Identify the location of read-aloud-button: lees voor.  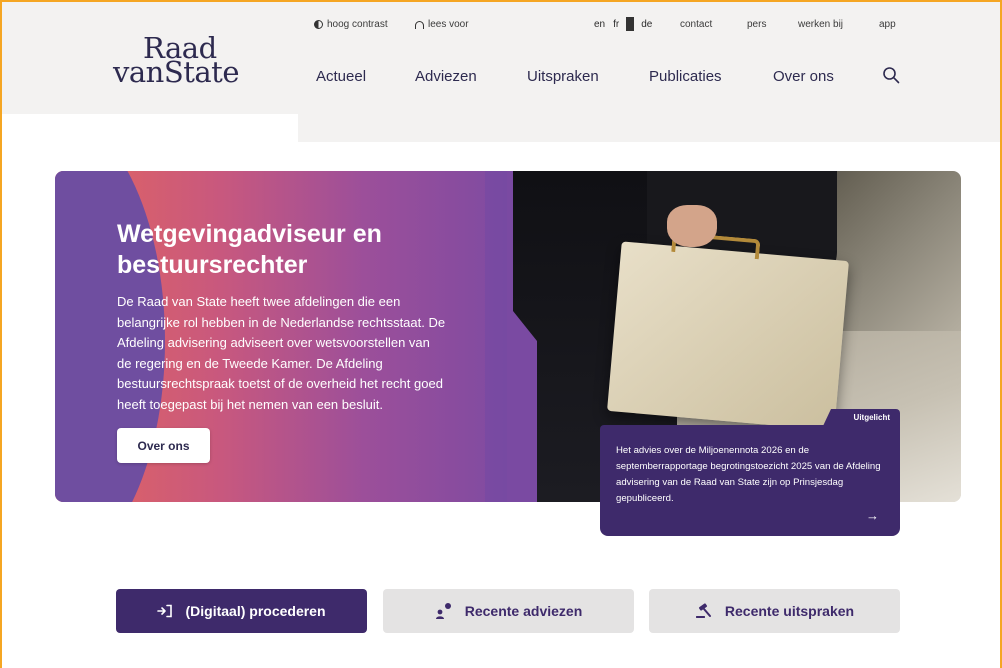
(442, 24).